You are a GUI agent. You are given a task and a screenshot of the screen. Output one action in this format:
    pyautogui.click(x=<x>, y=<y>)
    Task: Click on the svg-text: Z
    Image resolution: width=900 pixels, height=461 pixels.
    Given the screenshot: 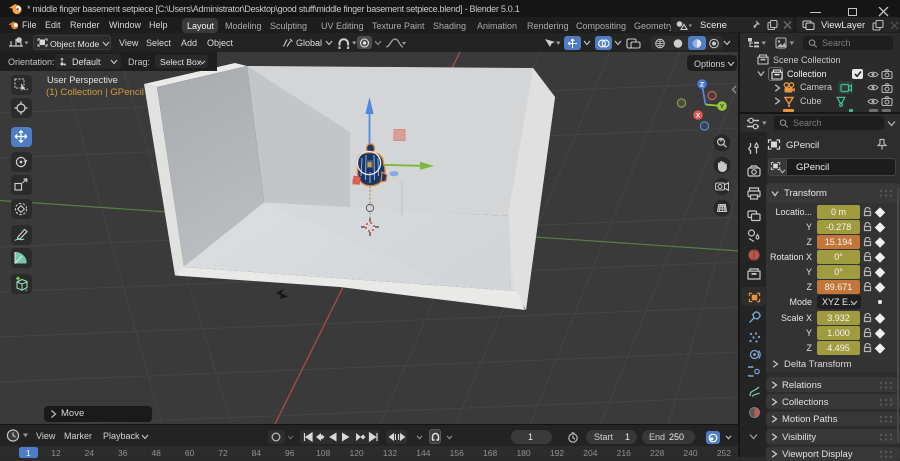 What is the action you would take?
    pyautogui.click(x=702, y=85)
    